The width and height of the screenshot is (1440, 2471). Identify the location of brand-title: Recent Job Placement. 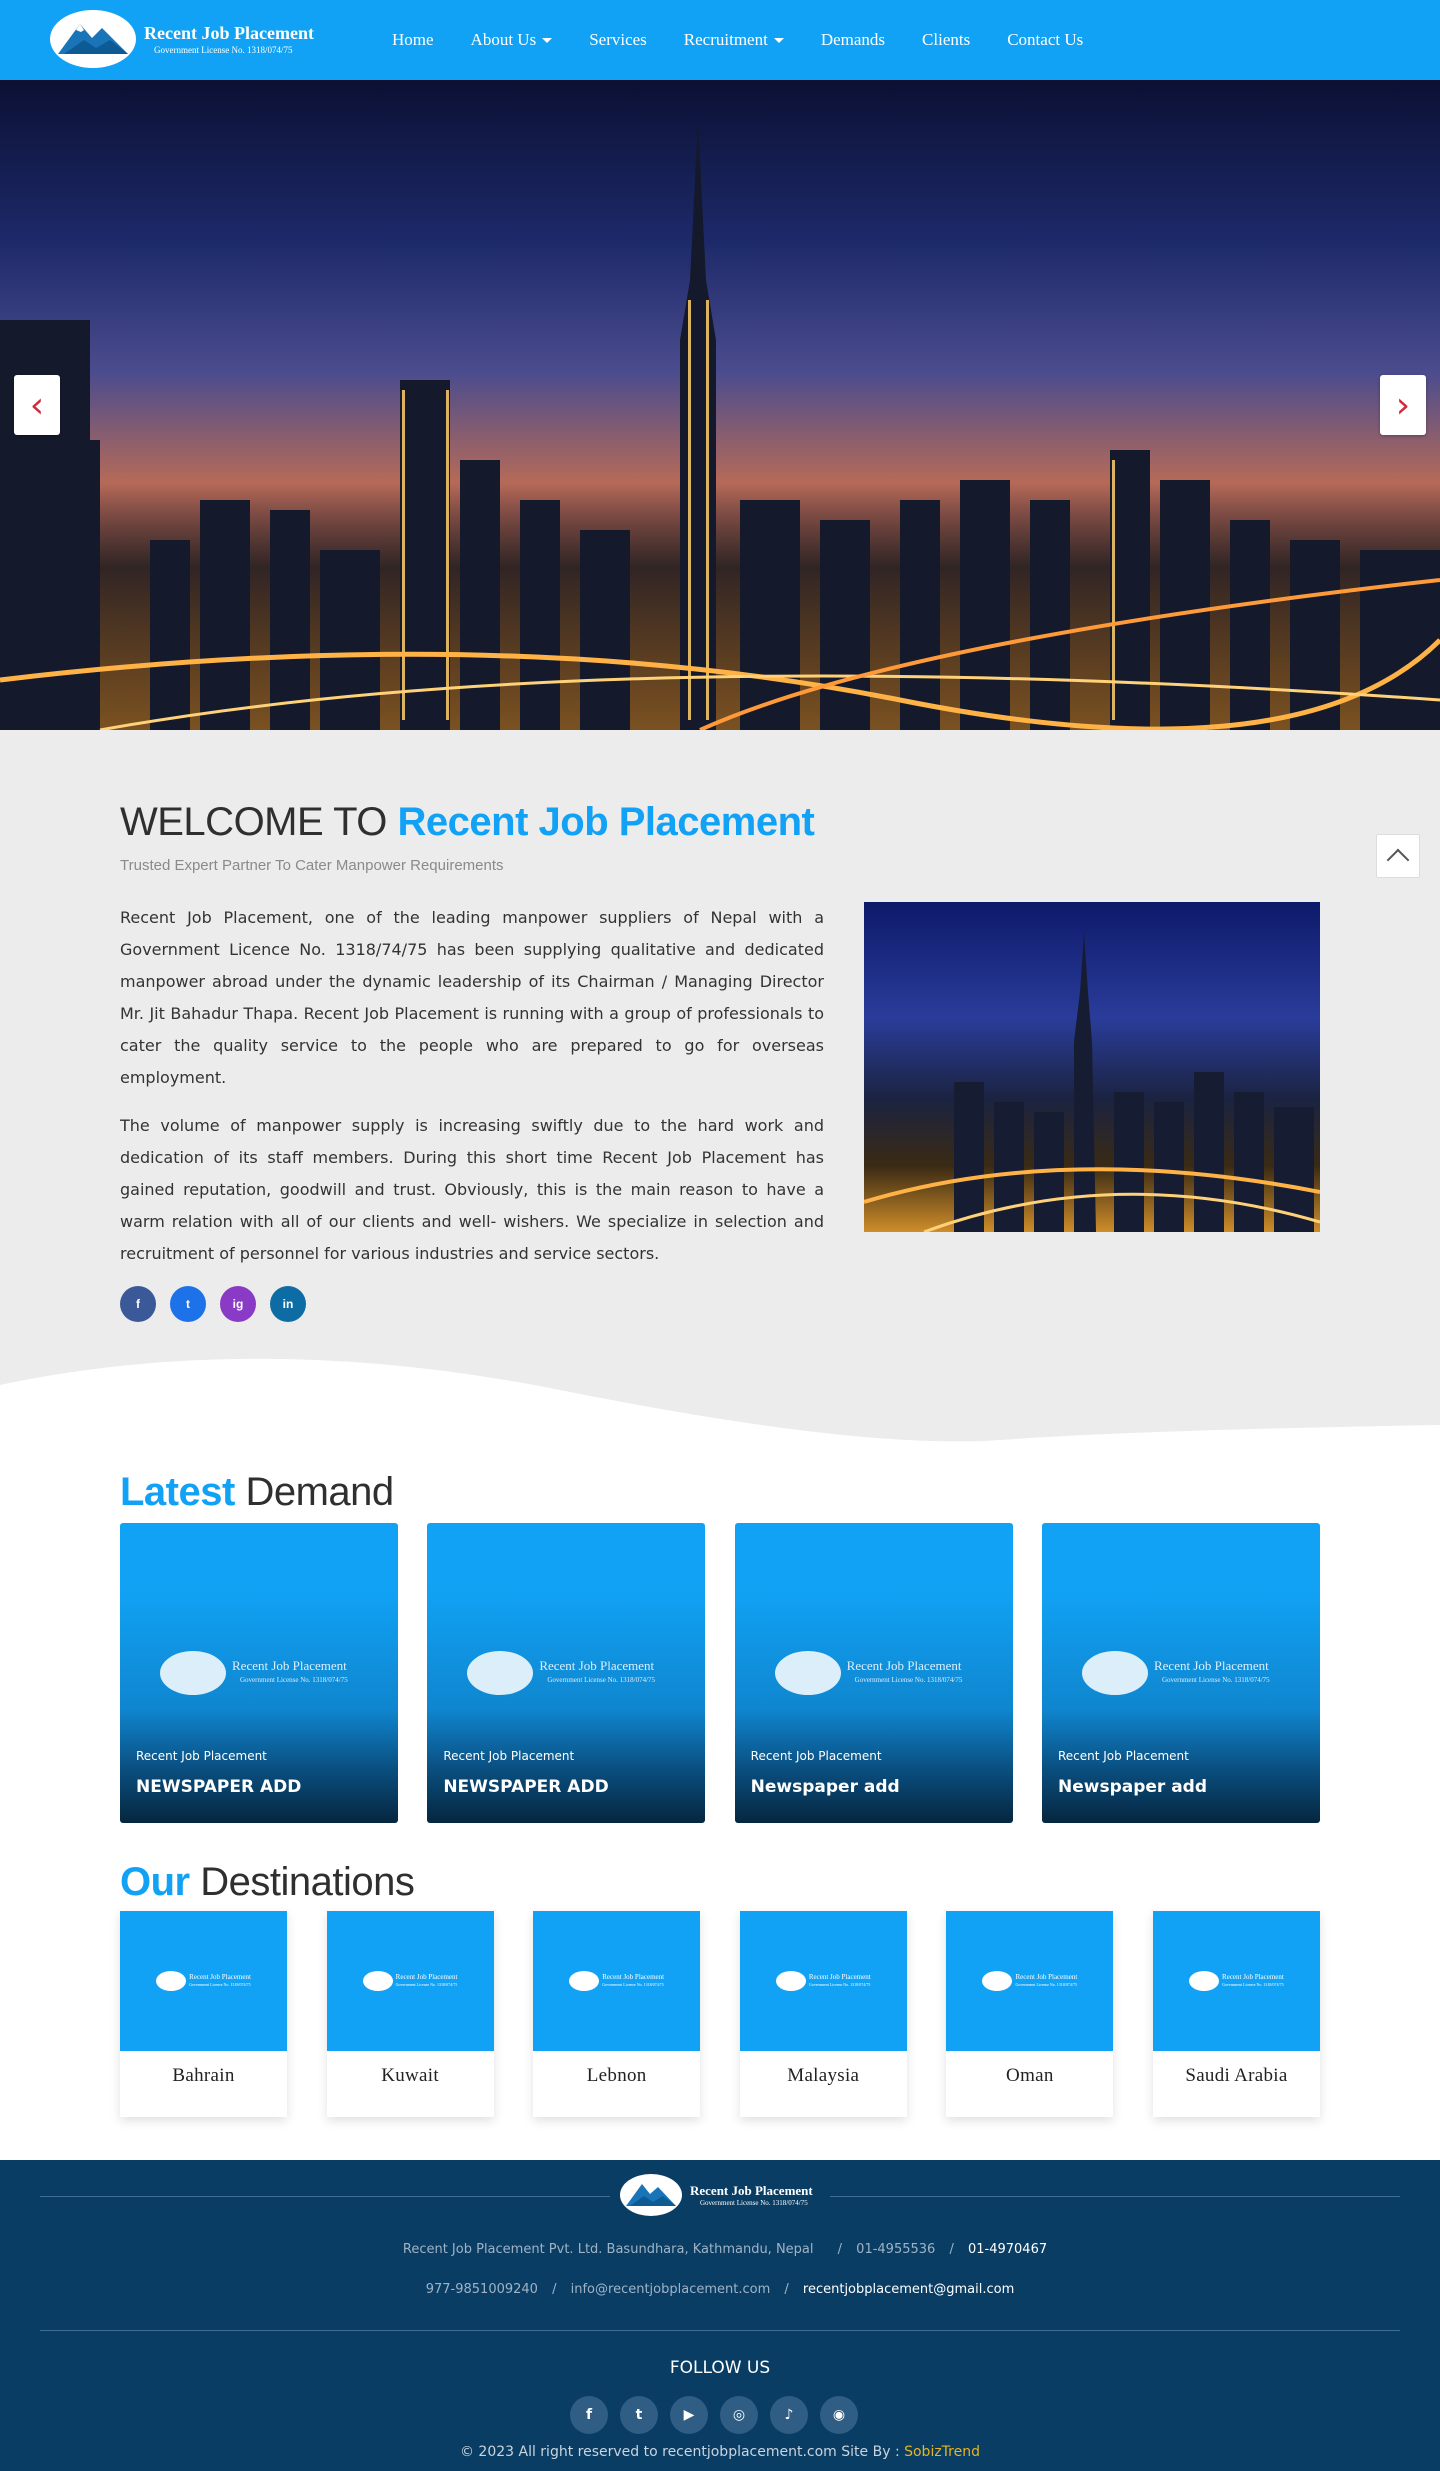
(229, 33).